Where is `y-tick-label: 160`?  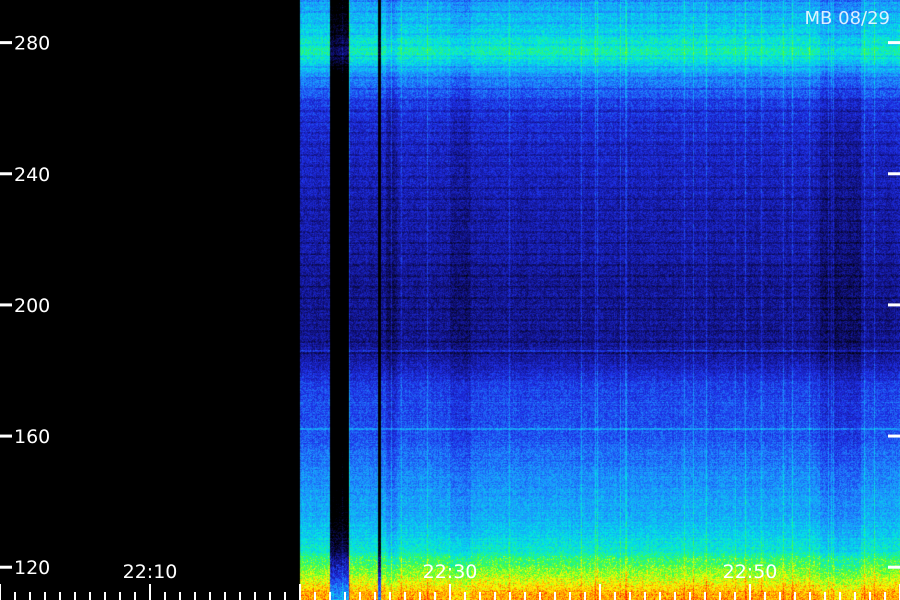 y-tick-label: 160 is located at coordinates (32, 437).